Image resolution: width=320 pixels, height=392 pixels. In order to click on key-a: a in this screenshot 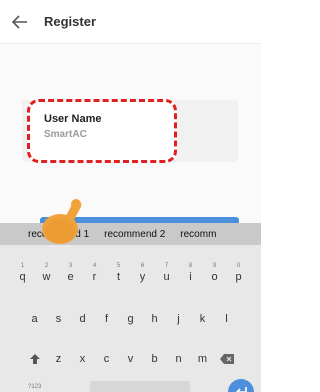, I will do `click(35, 319)`.